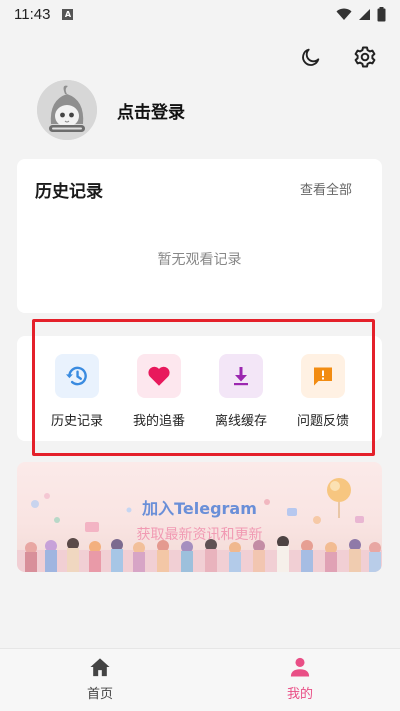 The image size is (400, 711). I want to click on quick-actions-card: 历史记录 我的追番 离线缓存 问题反馈, so click(199, 388).